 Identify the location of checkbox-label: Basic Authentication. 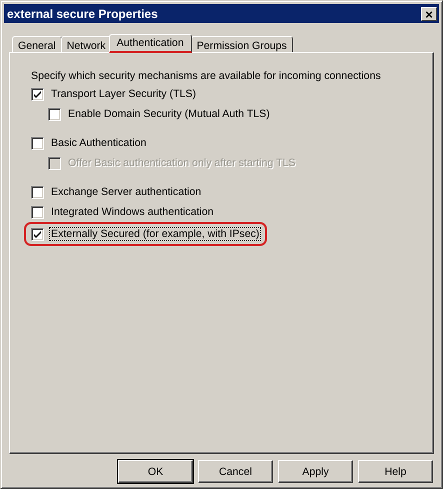
(99, 143).